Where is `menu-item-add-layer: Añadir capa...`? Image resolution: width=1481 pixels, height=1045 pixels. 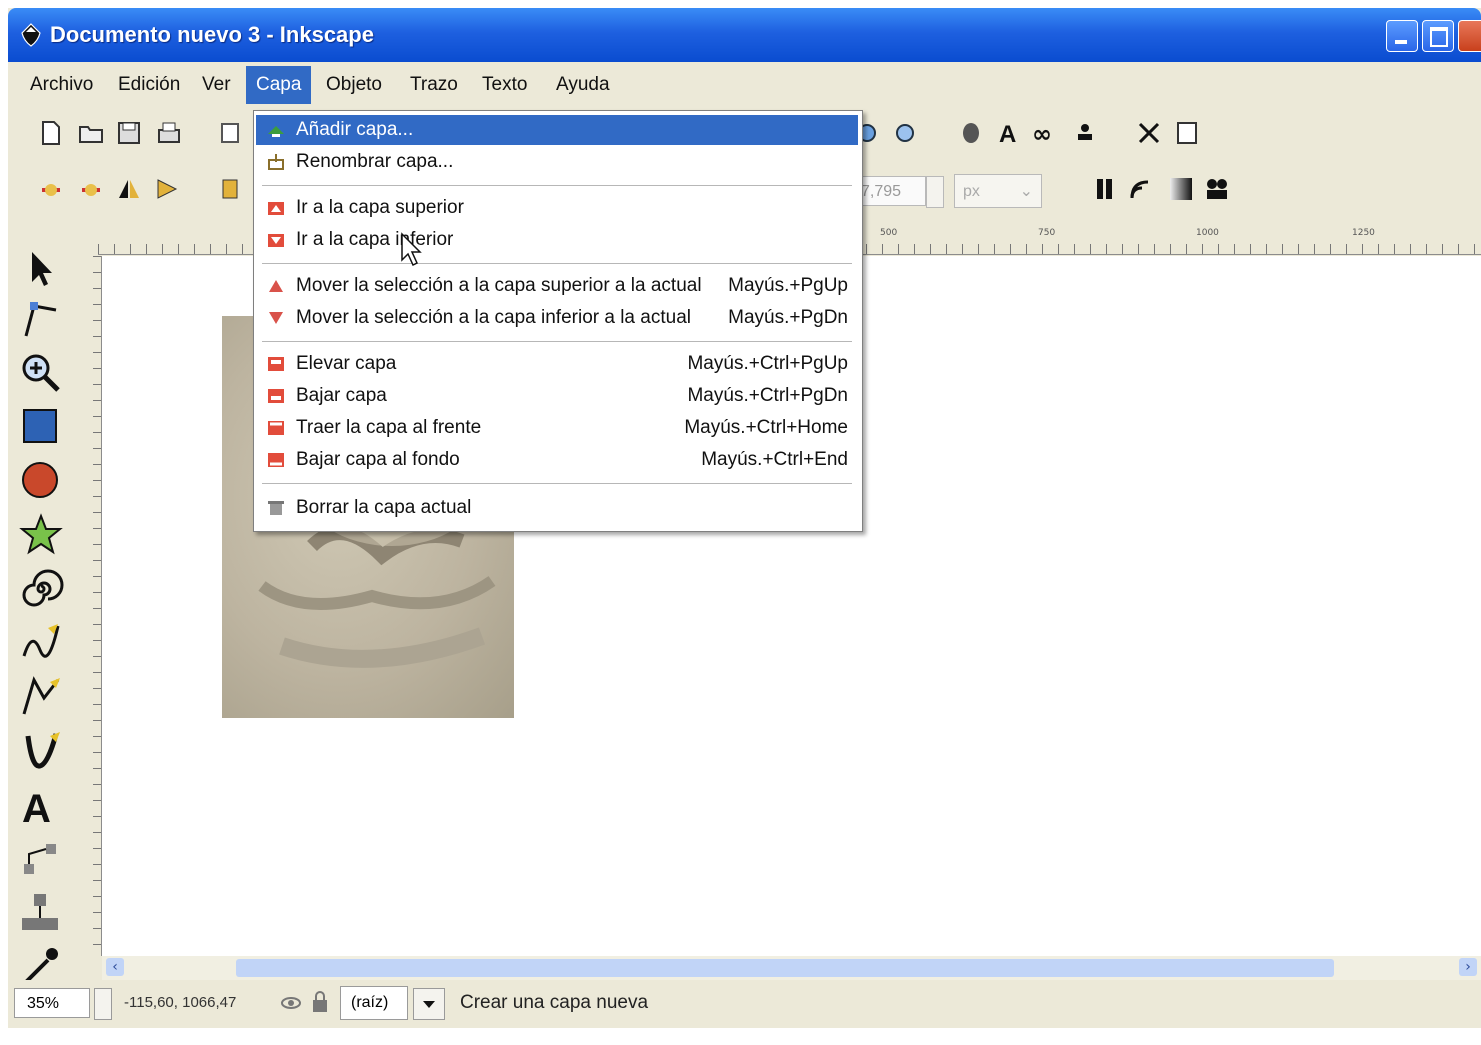 menu-item-add-layer: Añadir capa... is located at coordinates (557, 130).